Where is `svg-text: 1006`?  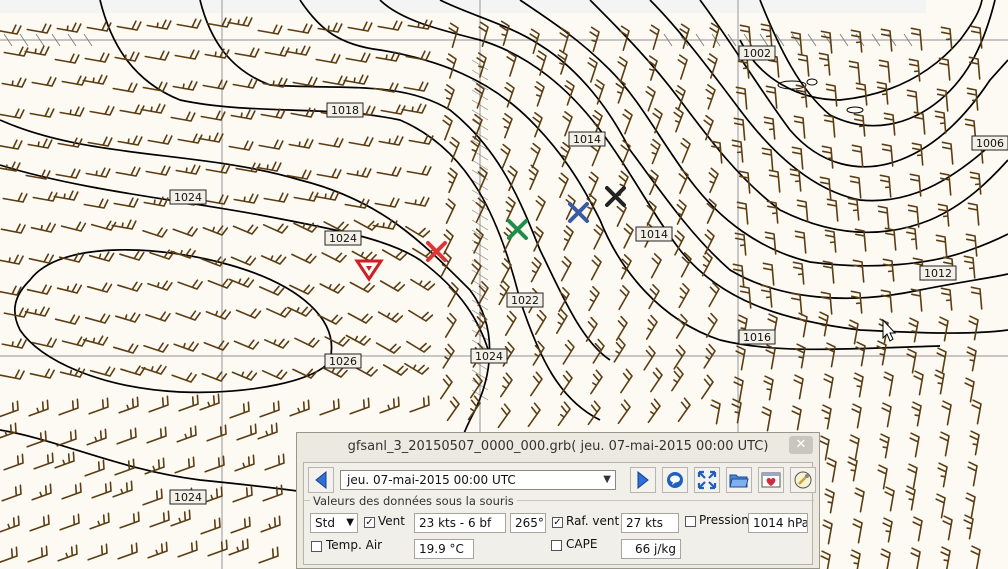 svg-text: 1006 is located at coordinates (990, 143).